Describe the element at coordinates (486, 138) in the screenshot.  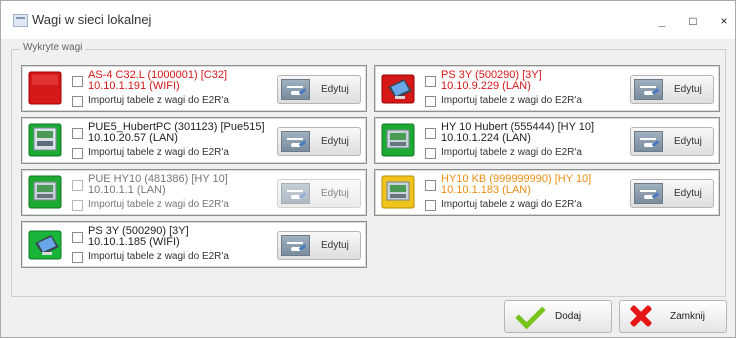
I see `device-address: 10.10.1.224 (LAN)` at that location.